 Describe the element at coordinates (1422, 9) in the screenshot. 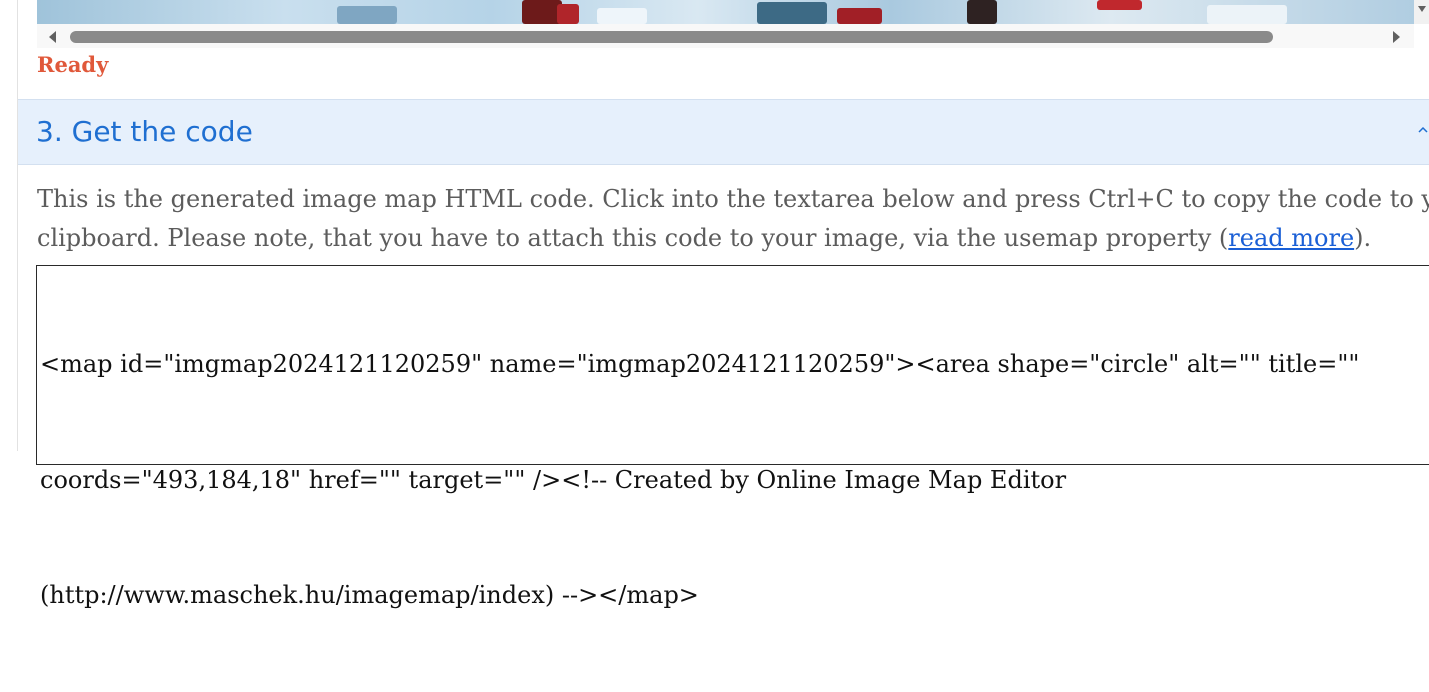

I see `scroll-down-arrow-icon` at that location.